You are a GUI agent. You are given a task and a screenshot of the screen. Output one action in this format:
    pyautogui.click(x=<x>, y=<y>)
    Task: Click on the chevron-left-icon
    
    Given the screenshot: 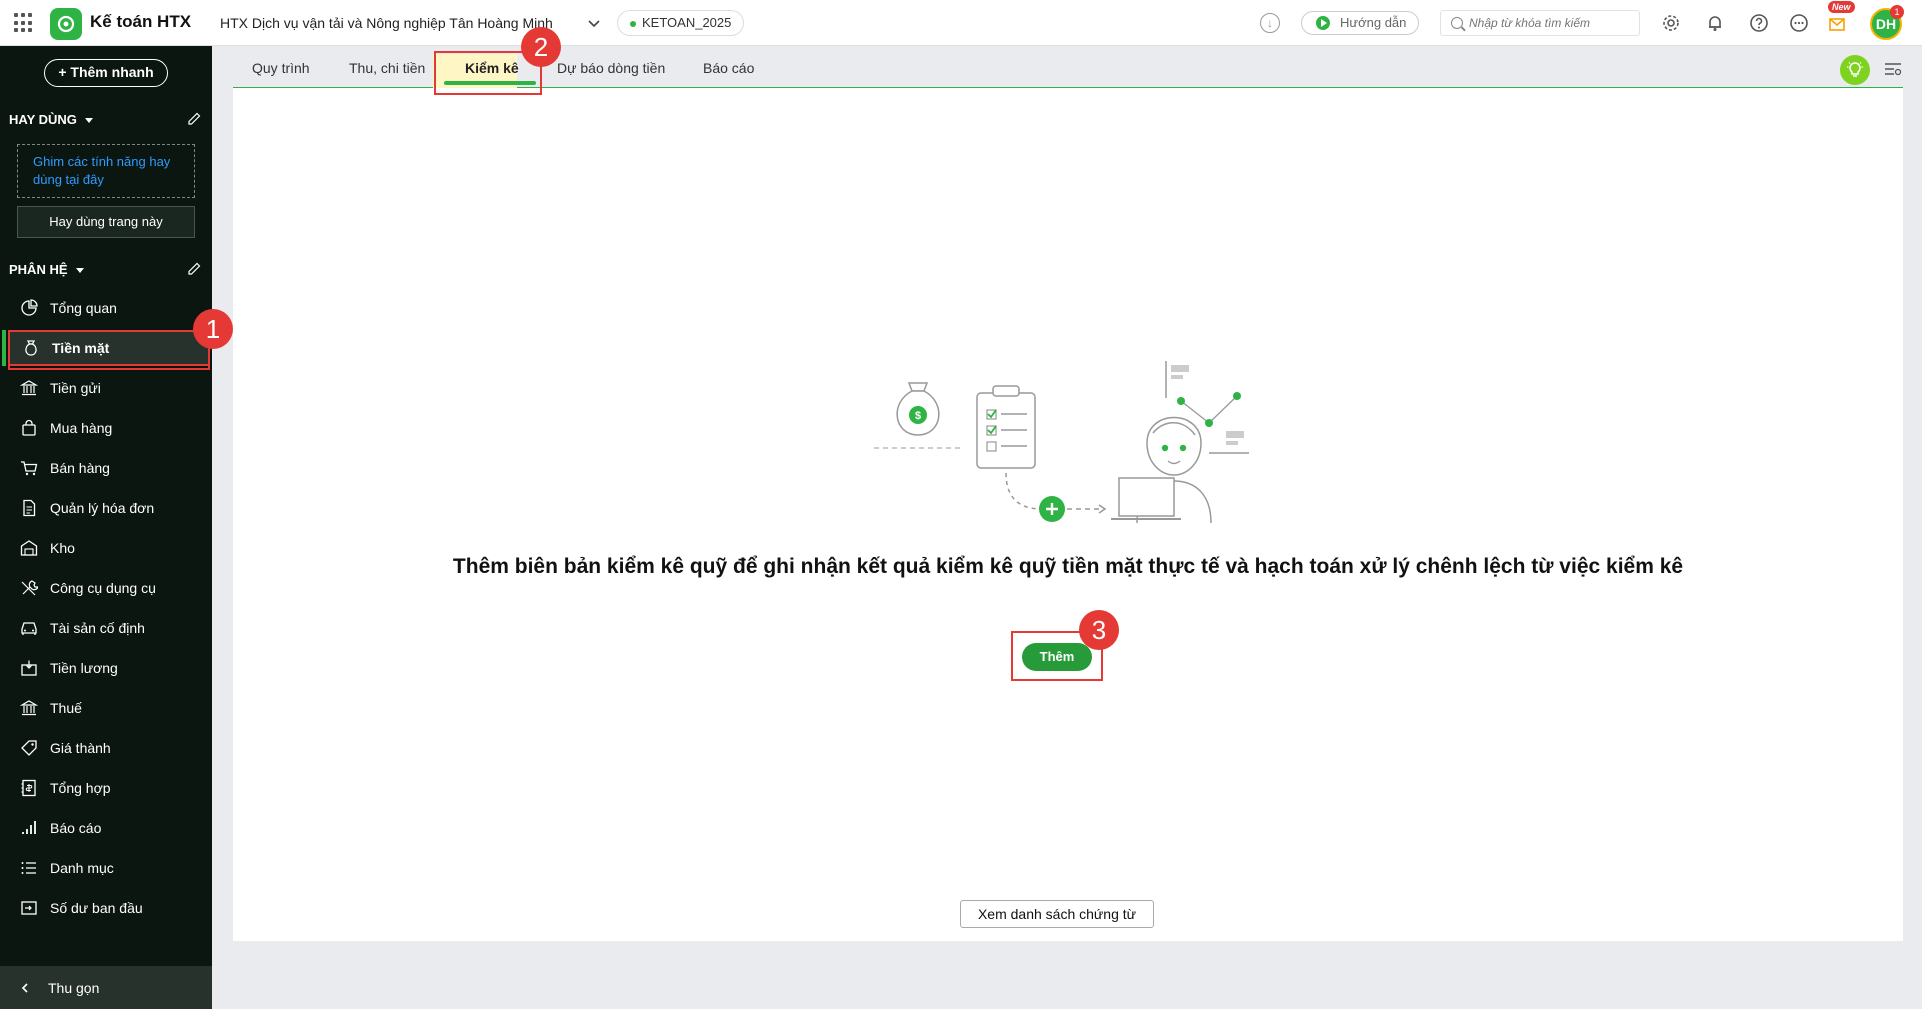 What is the action you would take?
    pyautogui.click(x=24, y=987)
    